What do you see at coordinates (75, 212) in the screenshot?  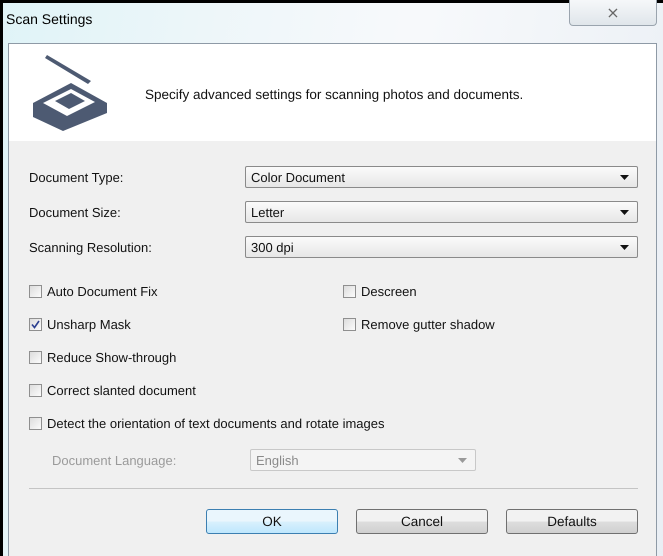 I see `field-label: Document Size:` at bounding box center [75, 212].